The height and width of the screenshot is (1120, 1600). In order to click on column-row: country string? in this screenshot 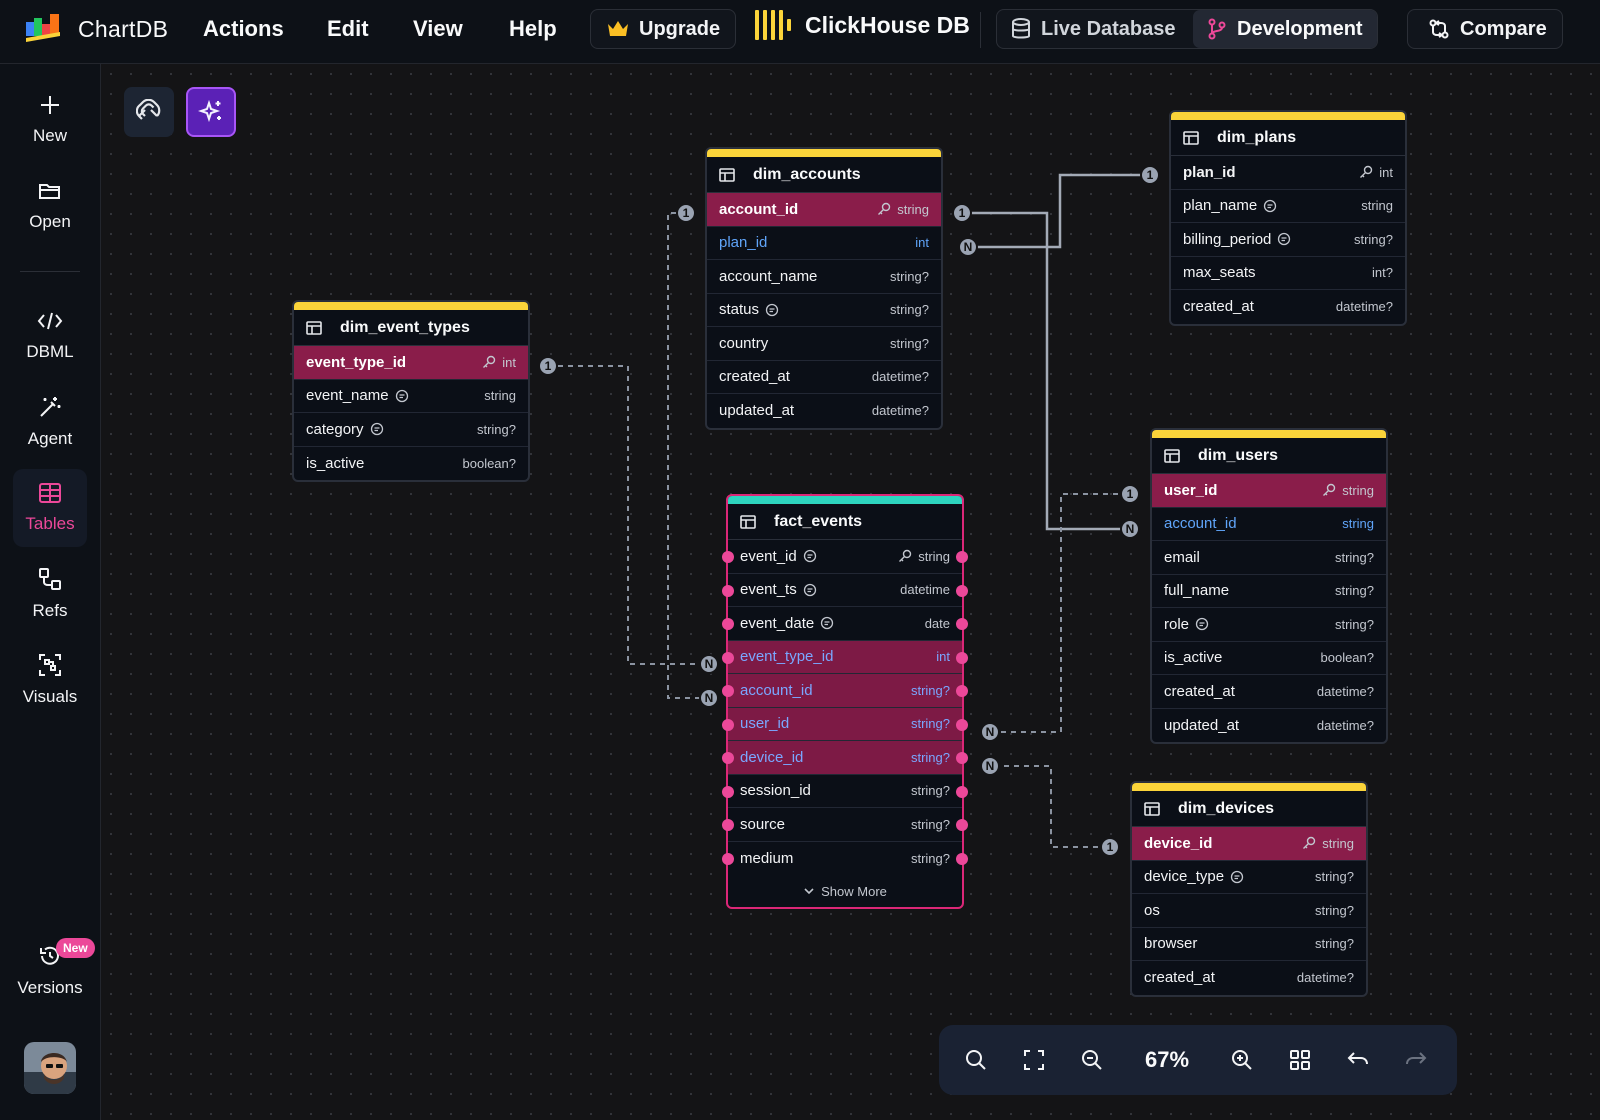, I will do `click(824, 344)`.